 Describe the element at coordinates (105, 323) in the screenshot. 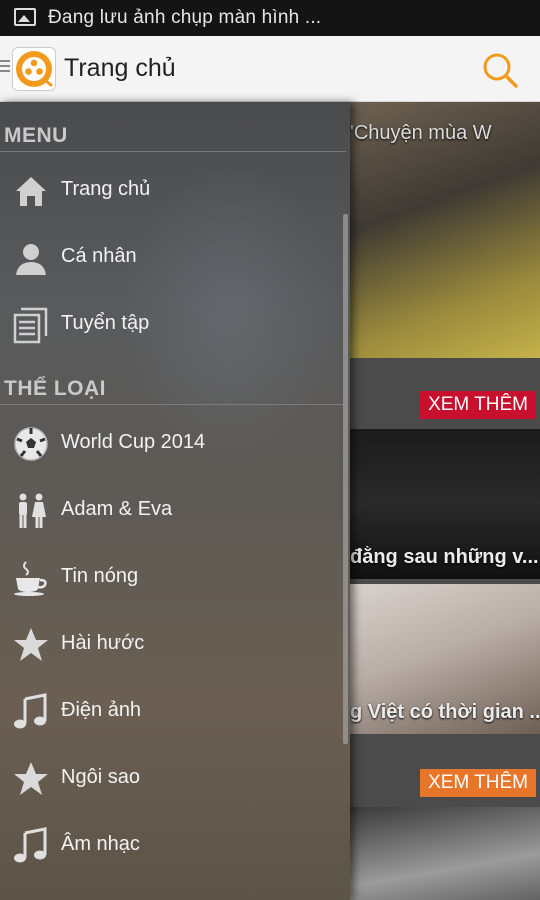

I see `drawer-item-label: Tuyển tập` at that location.